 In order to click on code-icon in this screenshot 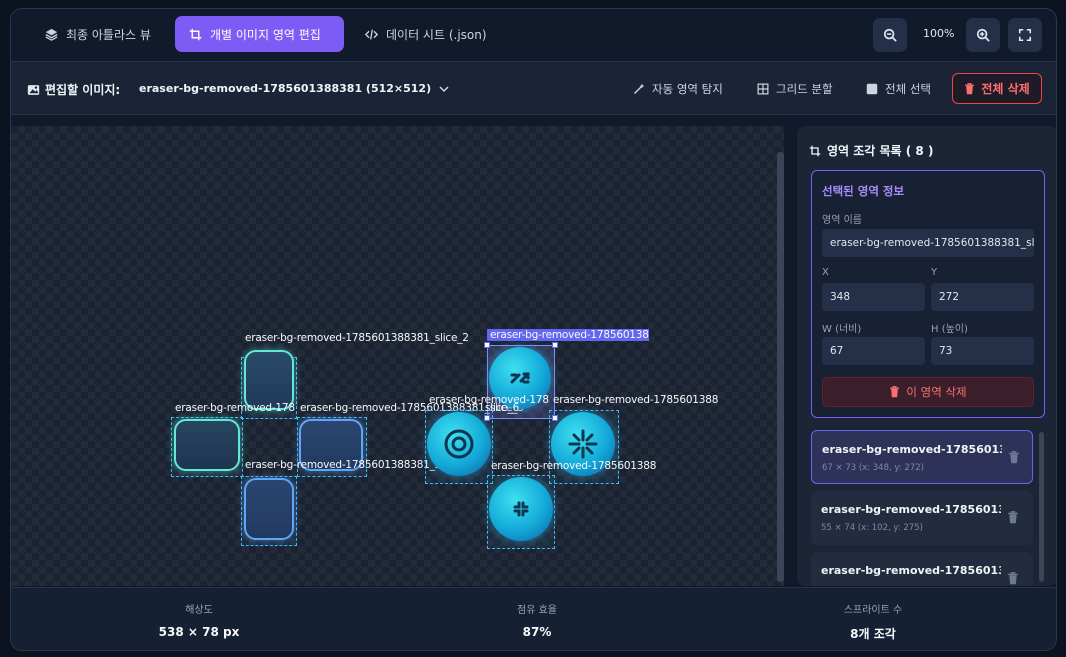, I will do `click(371, 34)`.